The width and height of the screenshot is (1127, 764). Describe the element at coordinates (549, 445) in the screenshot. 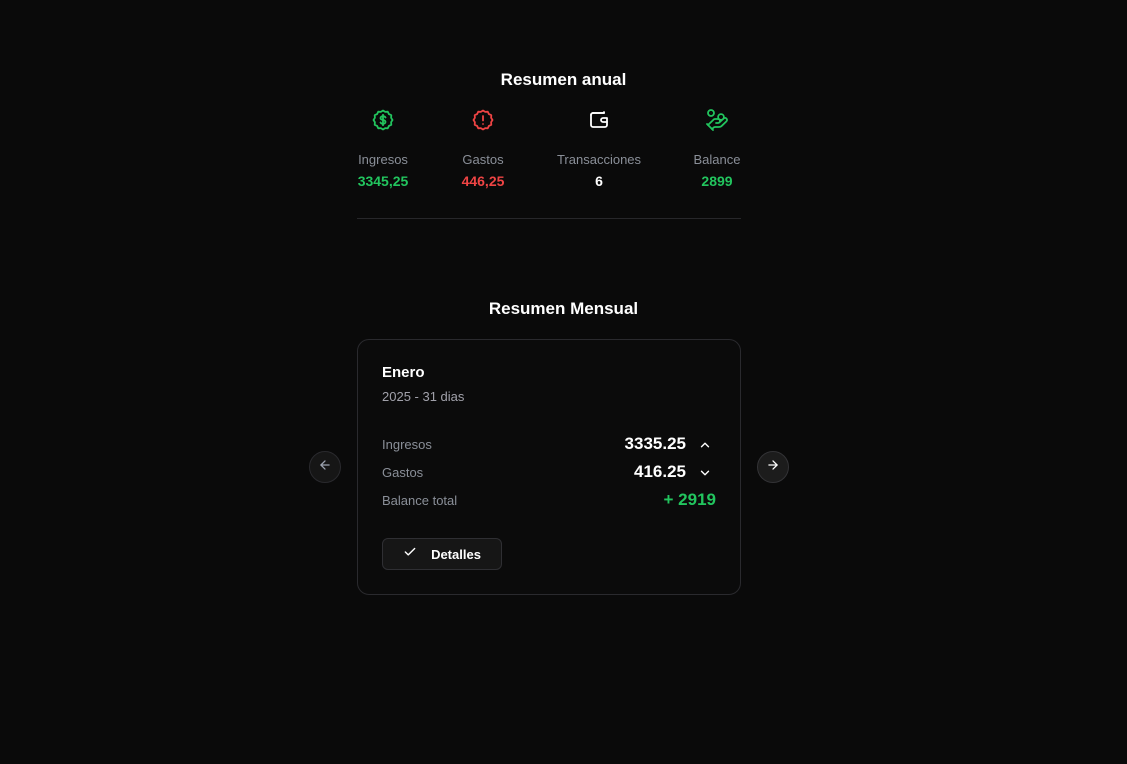

I see `income-row: Ingresos 3335.25` at that location.